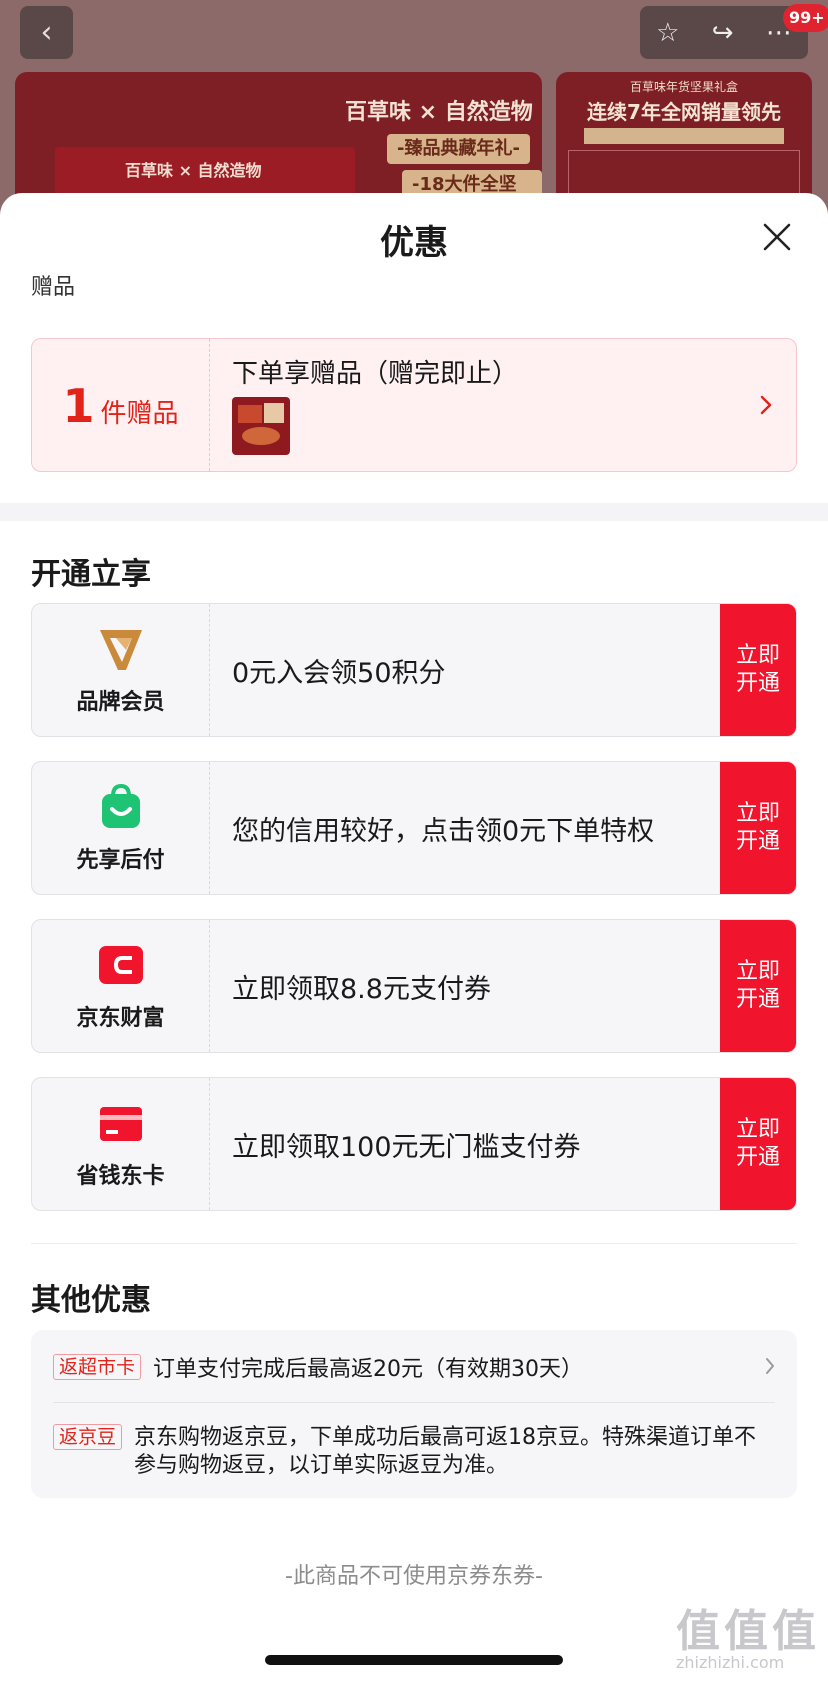 The width and height of the screenshot is (828, 1682). What do you see at coordinates (120, 860) in the screenshot?
I see `service-name: 先享后付` at bounding box center [120, 860].